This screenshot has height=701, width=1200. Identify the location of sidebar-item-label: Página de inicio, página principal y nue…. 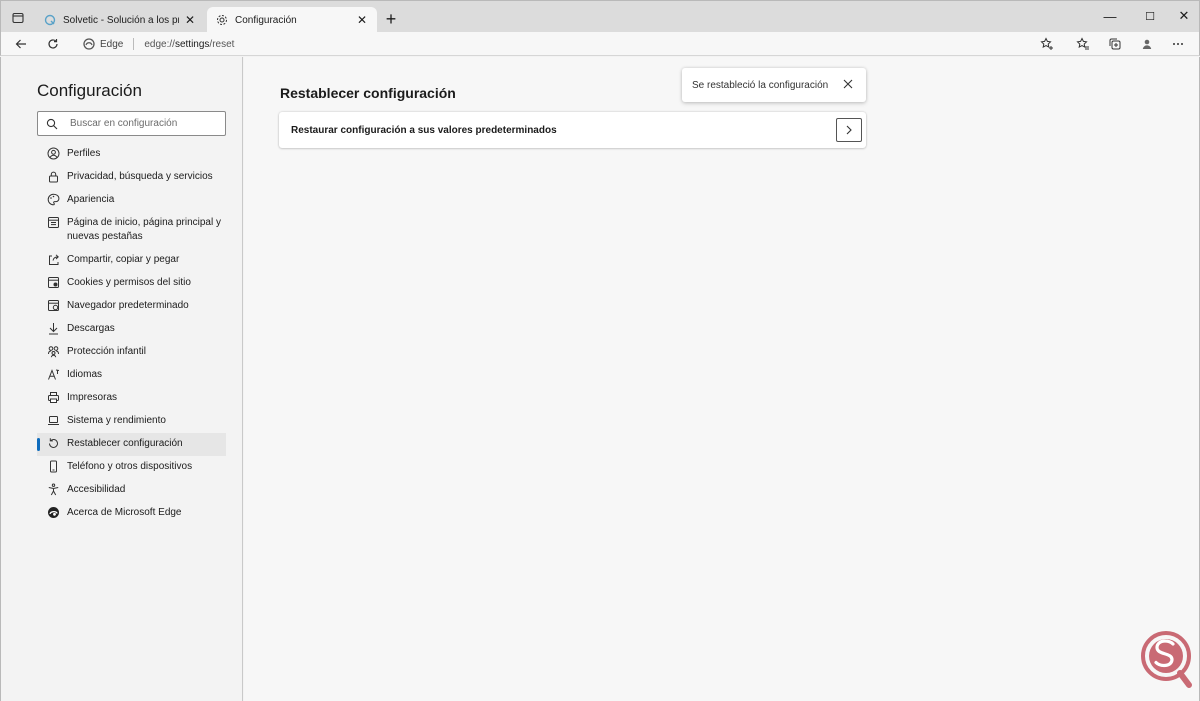
(144, 229).